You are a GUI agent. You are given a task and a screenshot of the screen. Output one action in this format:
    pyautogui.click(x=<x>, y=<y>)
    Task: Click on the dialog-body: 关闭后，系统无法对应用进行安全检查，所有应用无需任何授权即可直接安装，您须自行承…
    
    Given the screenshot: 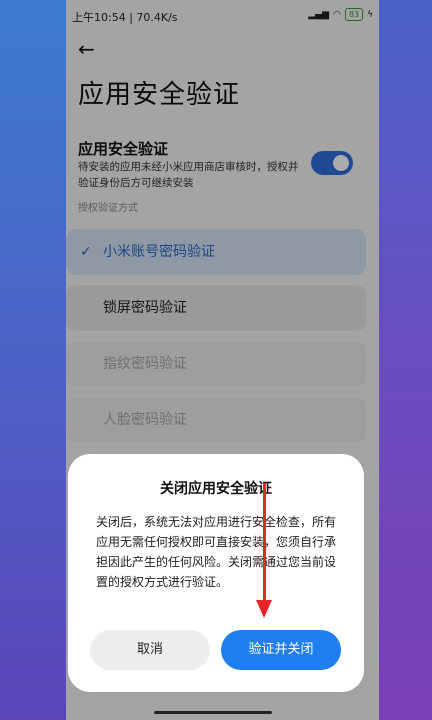 What is the action you would take?
    pyautogui.click(x=216, y=552)
    